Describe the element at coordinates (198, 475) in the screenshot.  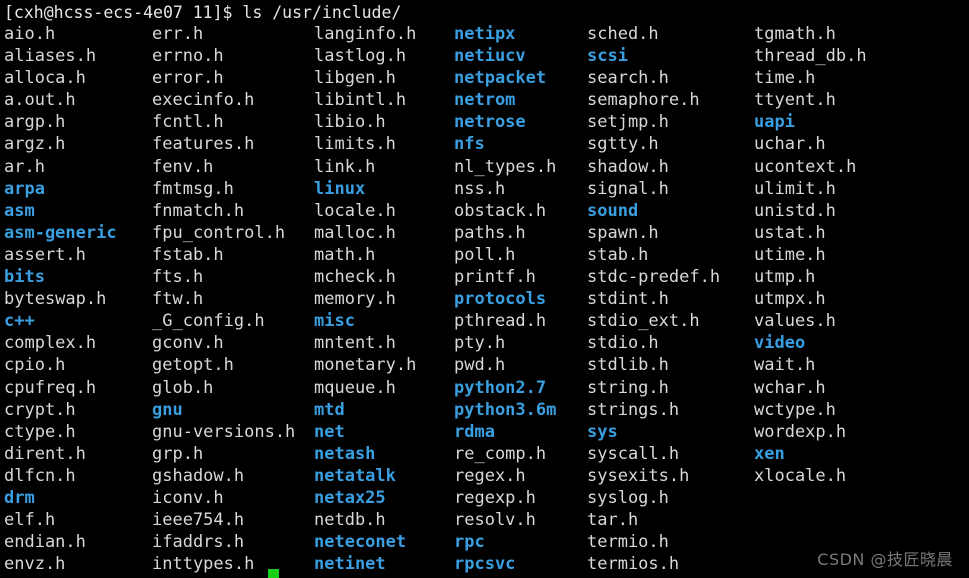
I see `ls-entry-file: gshadow.h` at that location.